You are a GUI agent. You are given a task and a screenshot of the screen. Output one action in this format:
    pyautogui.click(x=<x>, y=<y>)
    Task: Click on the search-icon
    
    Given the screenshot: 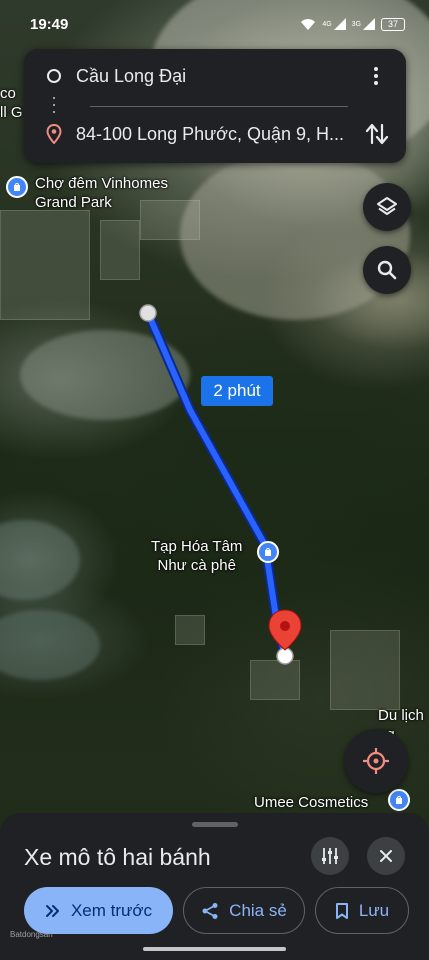 What is the action you would take?
    pyautogui.click(x=387, y=270)
    